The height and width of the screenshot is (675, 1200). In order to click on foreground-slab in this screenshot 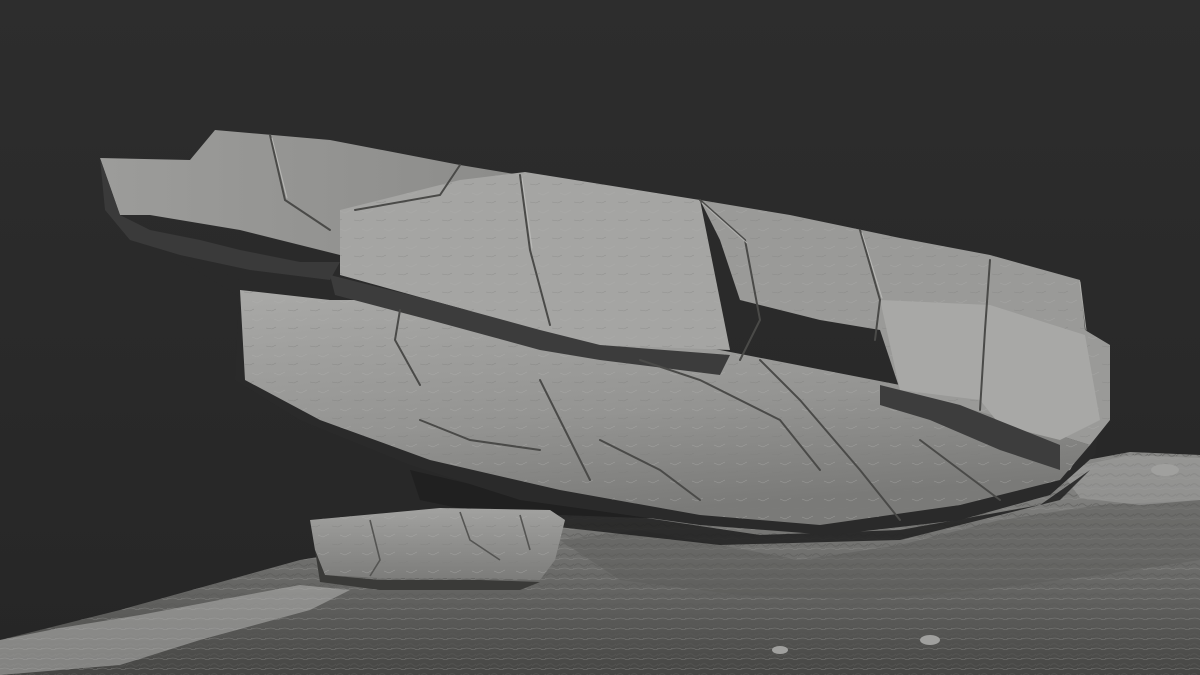, I will do `click(437, 549)`.